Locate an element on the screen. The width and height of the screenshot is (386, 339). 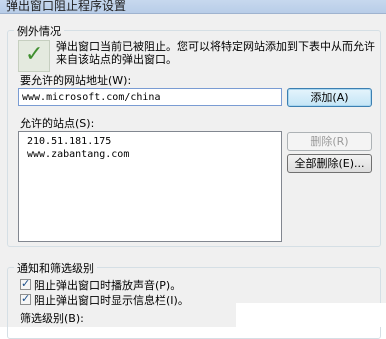
play-sound-checkbox: ✓ is located at coordinates (25, 283).